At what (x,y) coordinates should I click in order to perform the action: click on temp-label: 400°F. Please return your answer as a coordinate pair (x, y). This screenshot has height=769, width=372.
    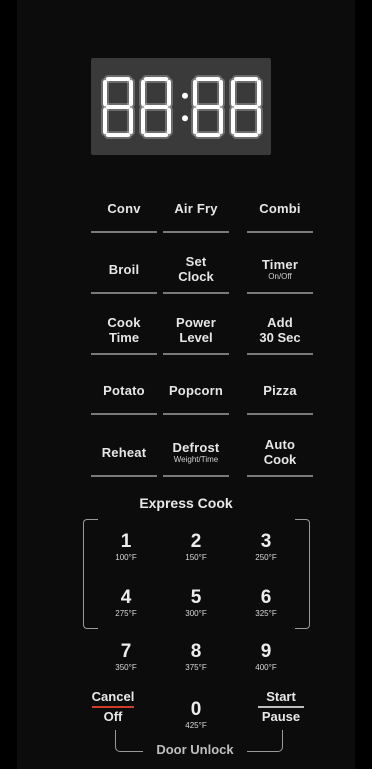
    Looking at the image, I should click on (266, 667).